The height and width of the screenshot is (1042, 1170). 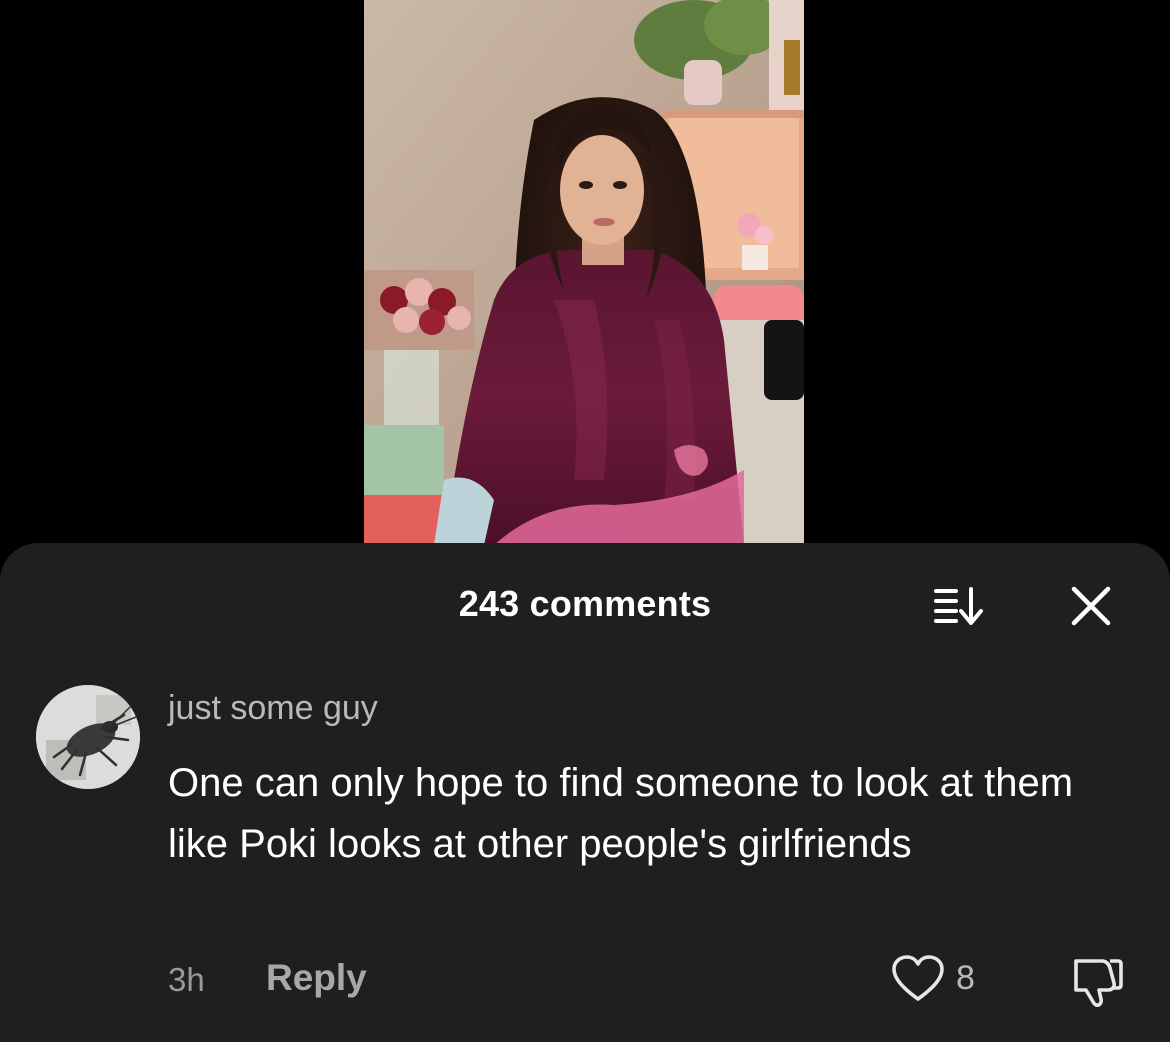 I want to click on comment-timestamp: 3h, so click(x=186, y=979).